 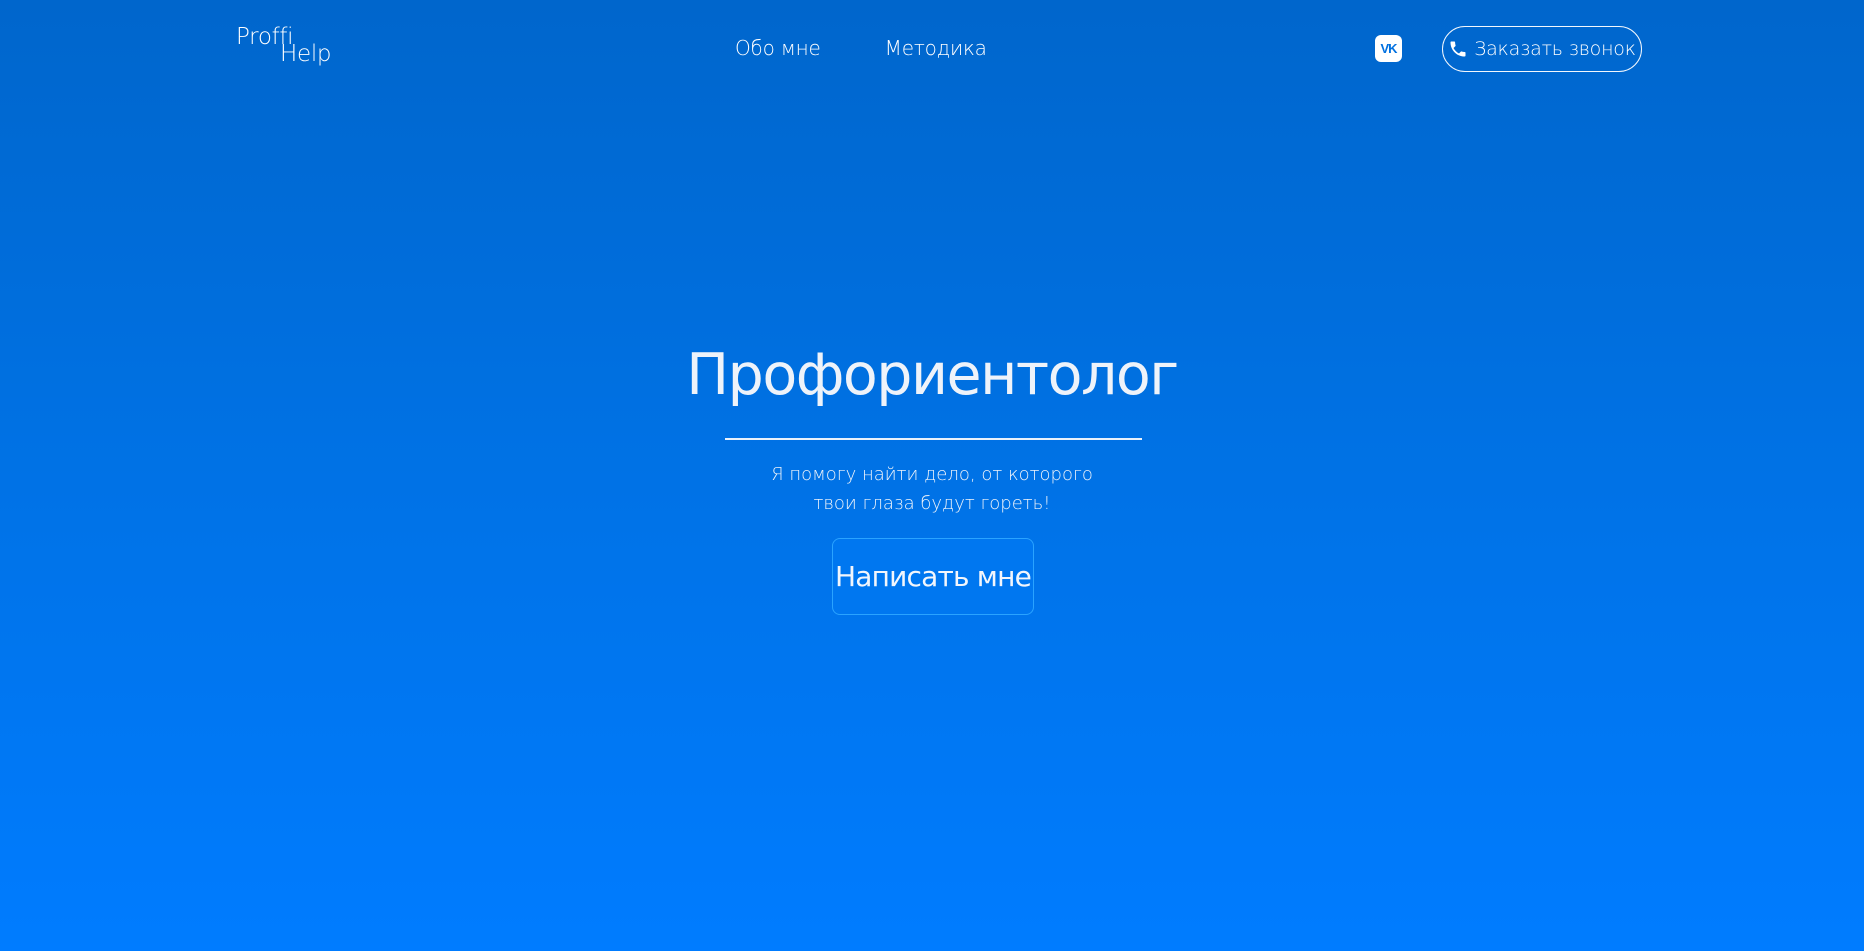 I want to click on nav-item-about: Обо мне, so click(x=778, y=48).